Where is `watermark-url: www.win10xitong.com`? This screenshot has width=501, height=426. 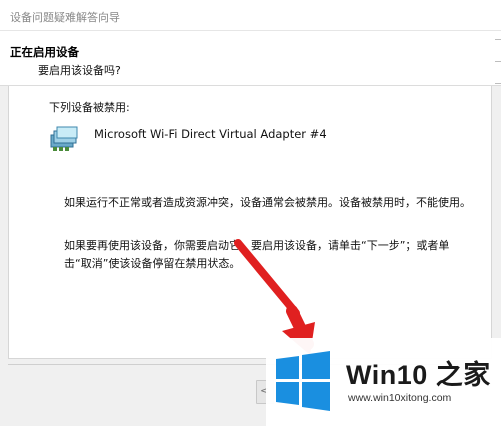 watermark-url: www.win10xitong.com is located at coordinates (400, 398).